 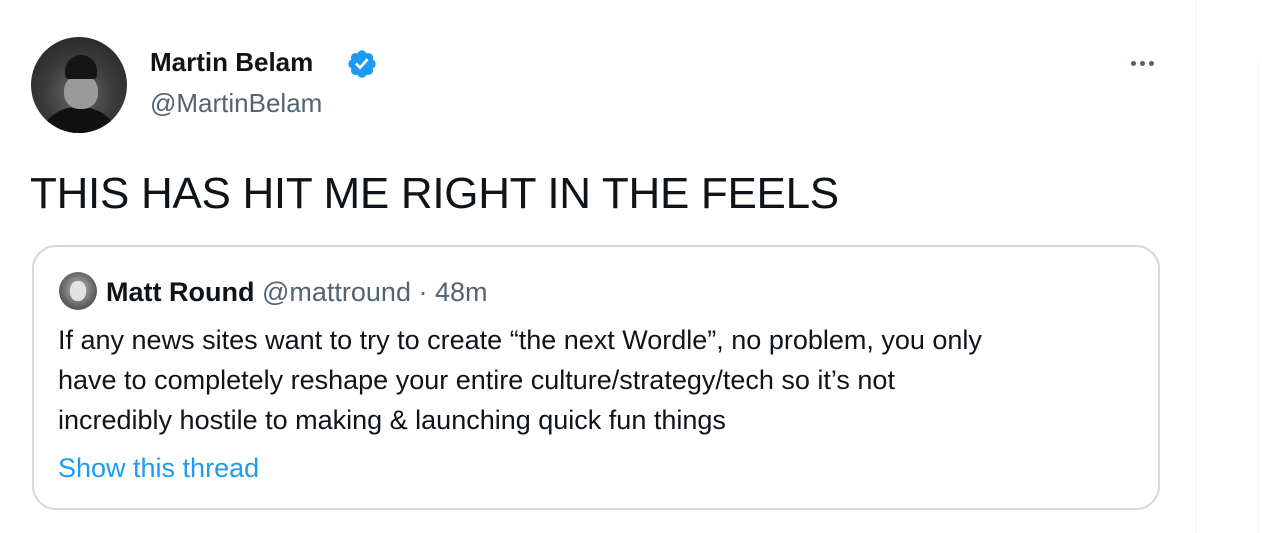 What do you see at coordinates (236, 103) in the screenshot?
I see `author-handle: @MartinBelam` at bounding box center [236, 103].